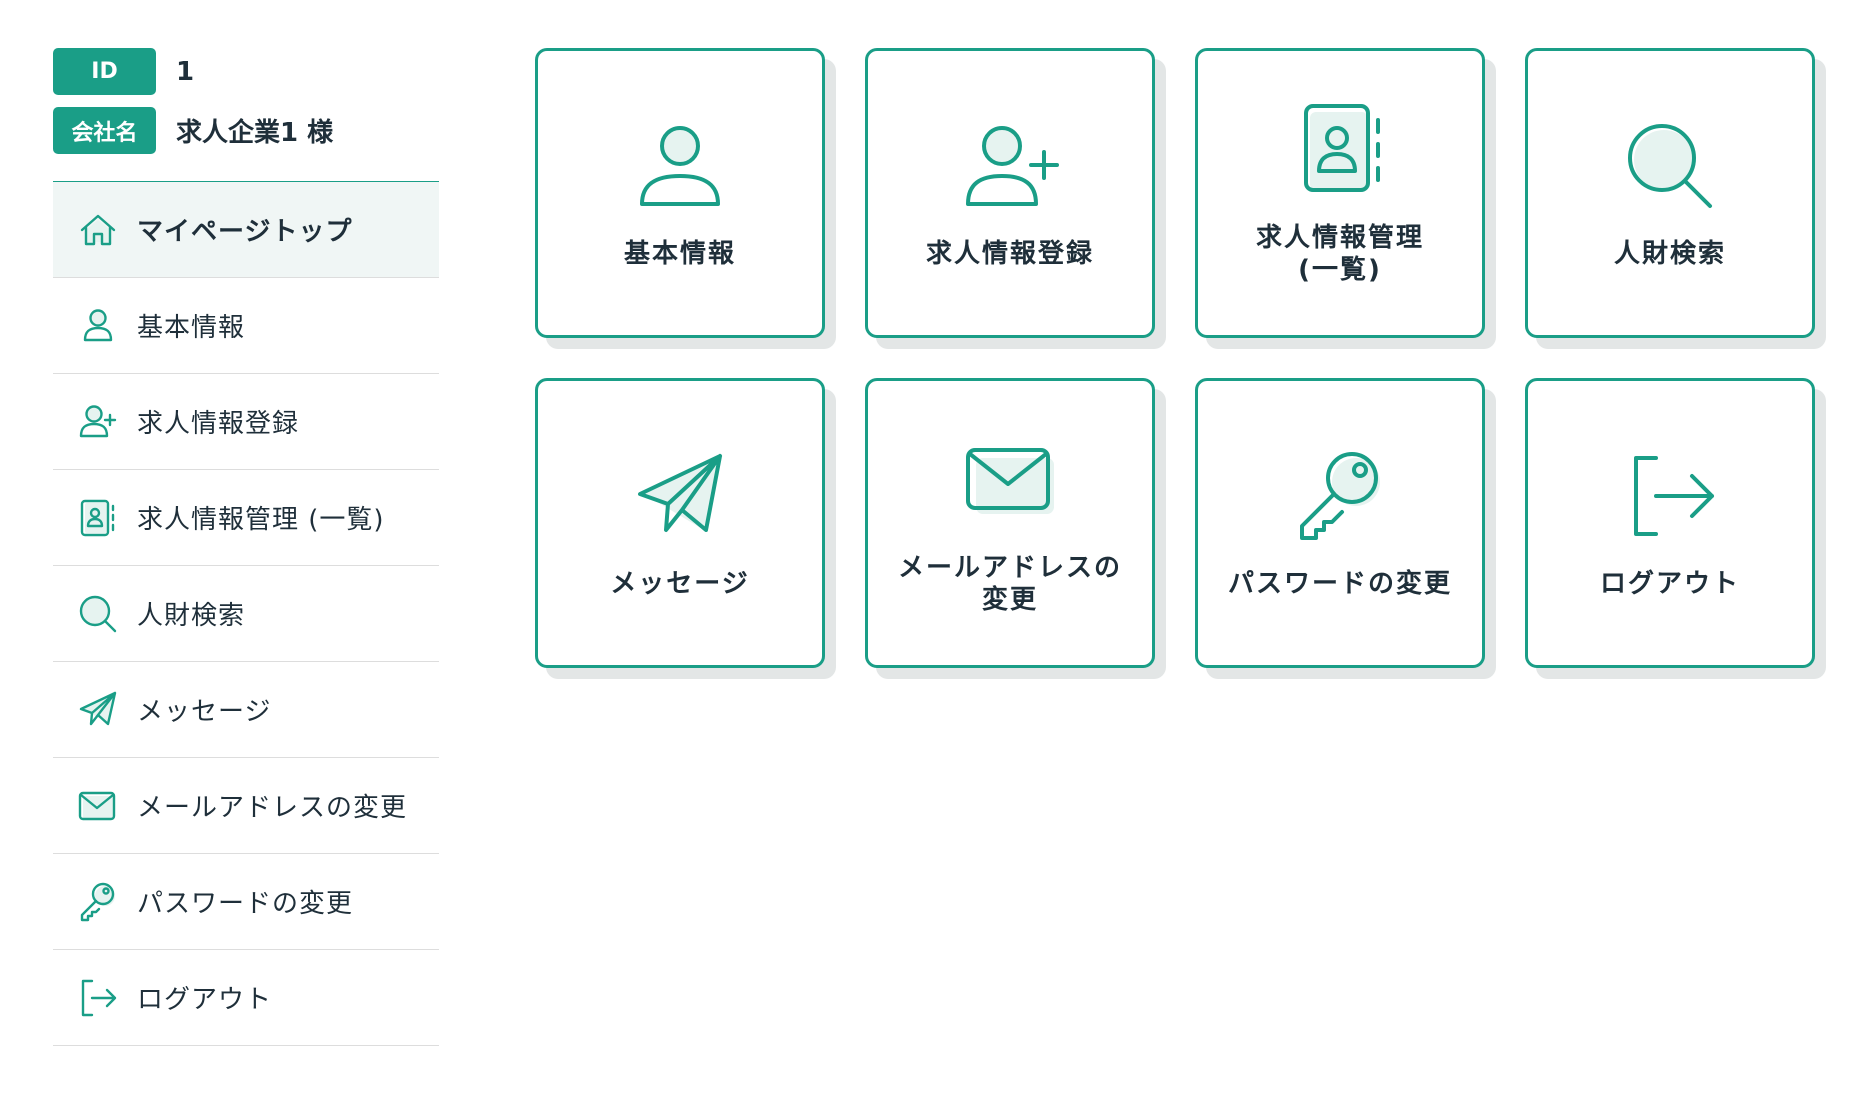 The height and width of the screenshot is (1108, 1873). What do you see at coordinates (255, 133) in the screenshot?
I see `company-value: 求人企業1 様` at bounding box center [255, 133].